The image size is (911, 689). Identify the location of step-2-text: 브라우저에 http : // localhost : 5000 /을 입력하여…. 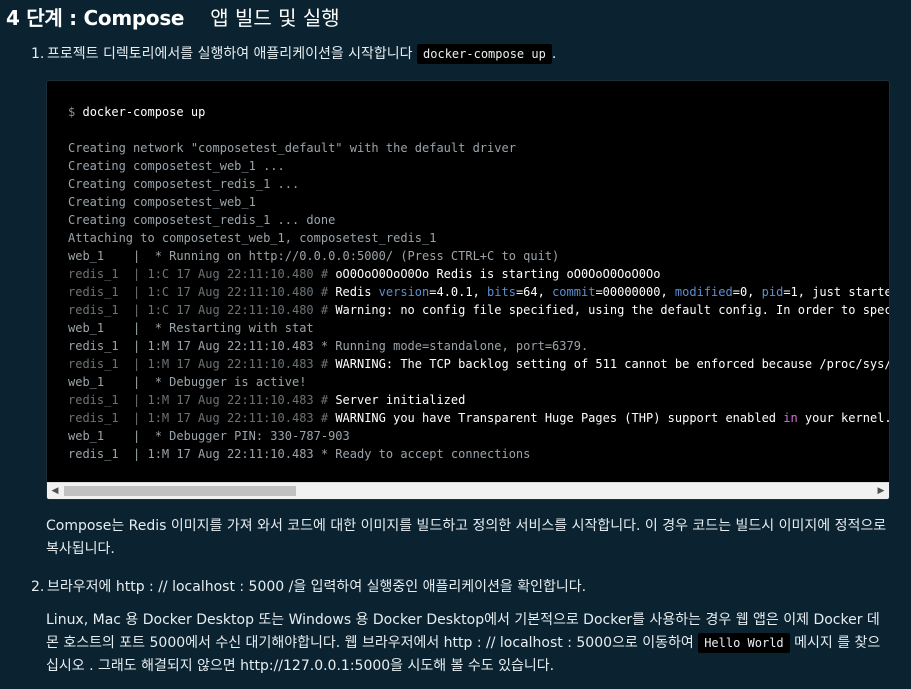
(317, 587).